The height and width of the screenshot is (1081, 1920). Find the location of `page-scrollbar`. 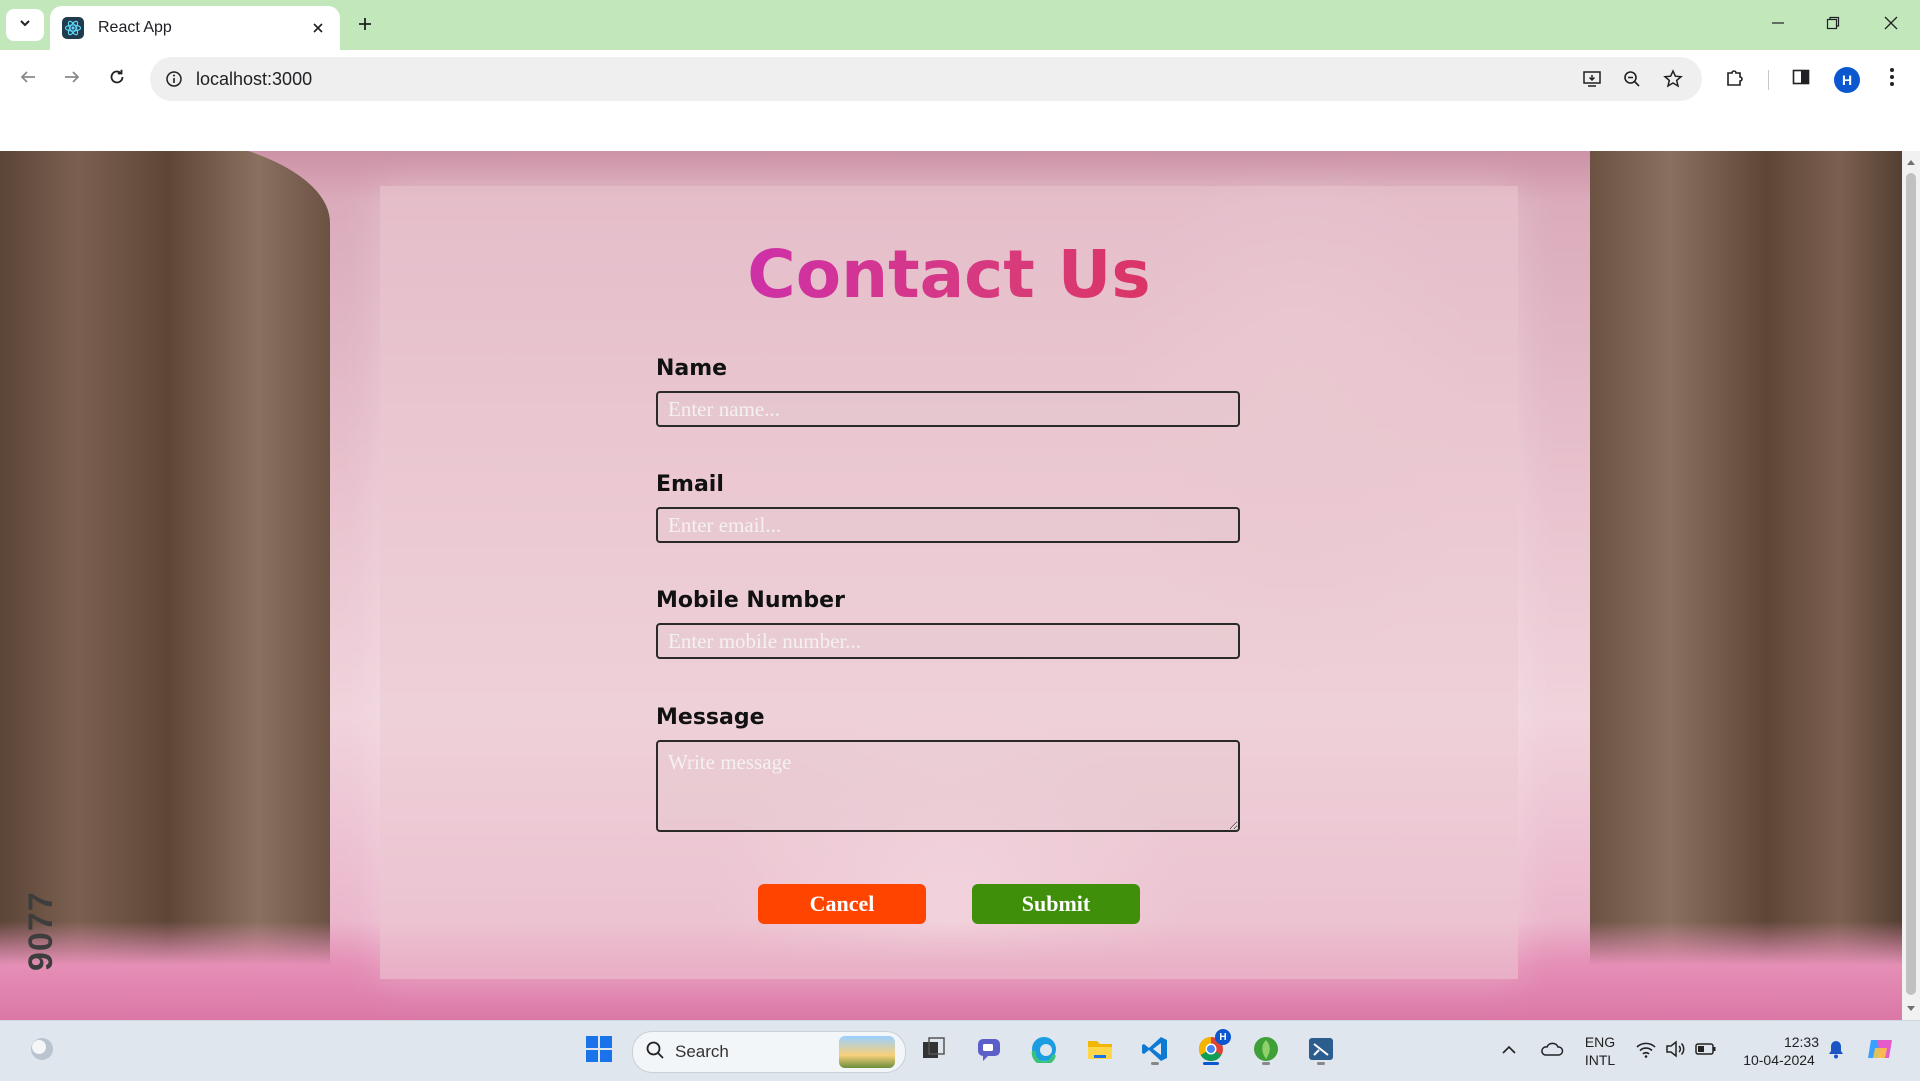

page-scrollbar is located at coordinates (1911, 585).